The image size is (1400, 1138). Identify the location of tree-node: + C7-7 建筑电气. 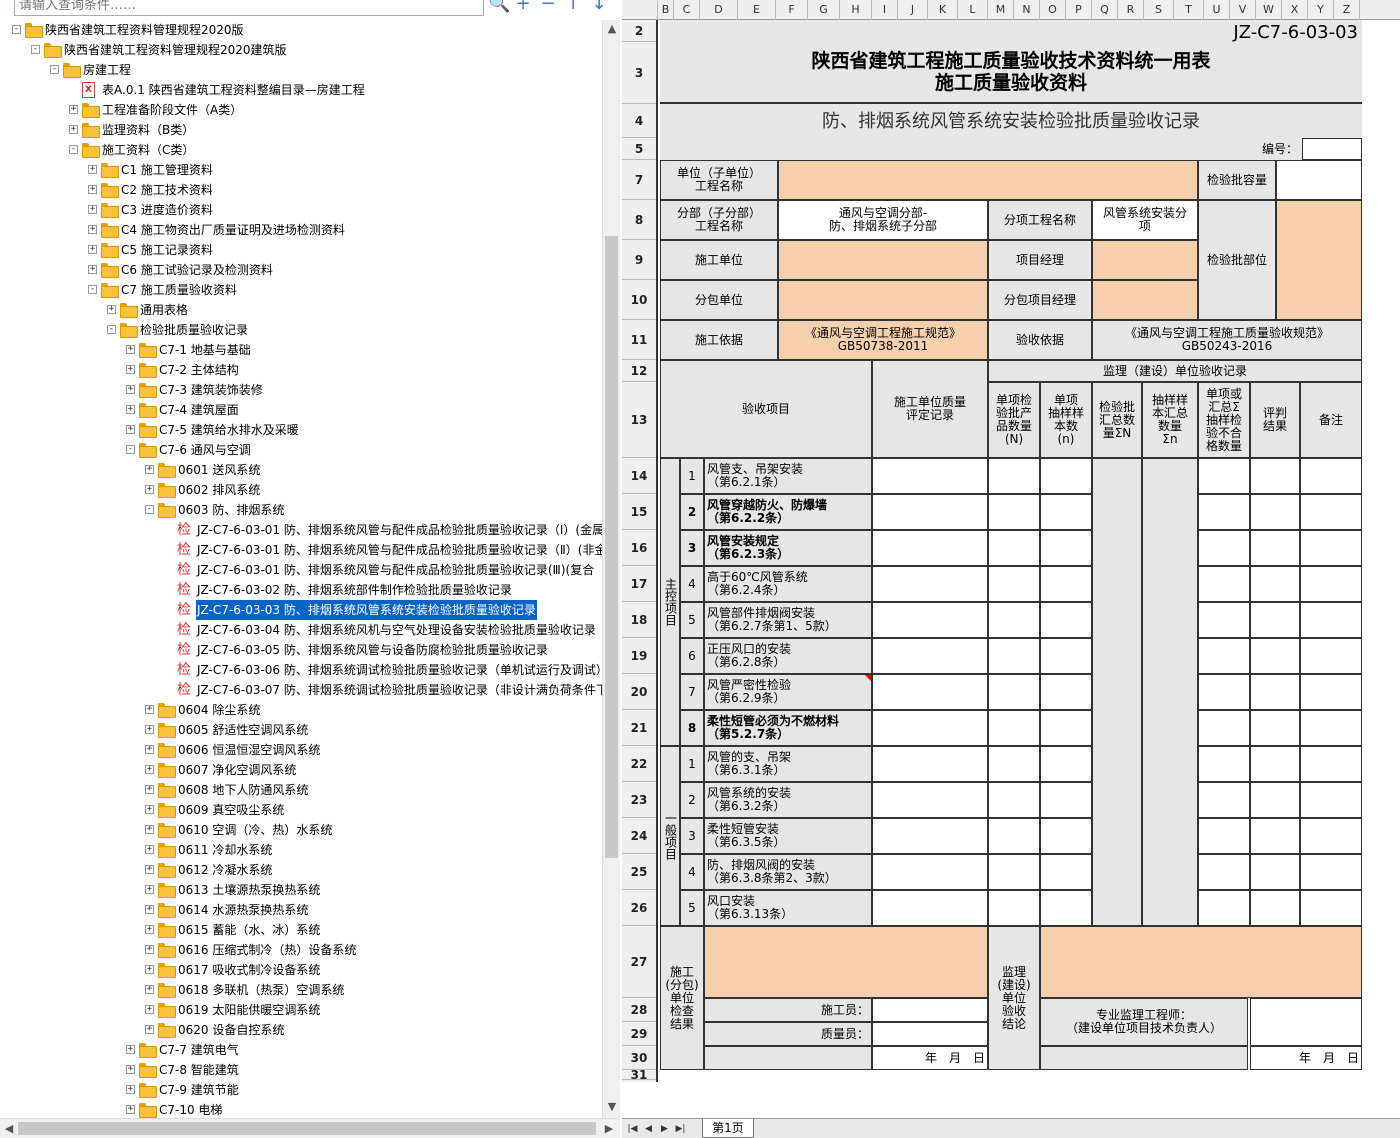
(301, 1050).